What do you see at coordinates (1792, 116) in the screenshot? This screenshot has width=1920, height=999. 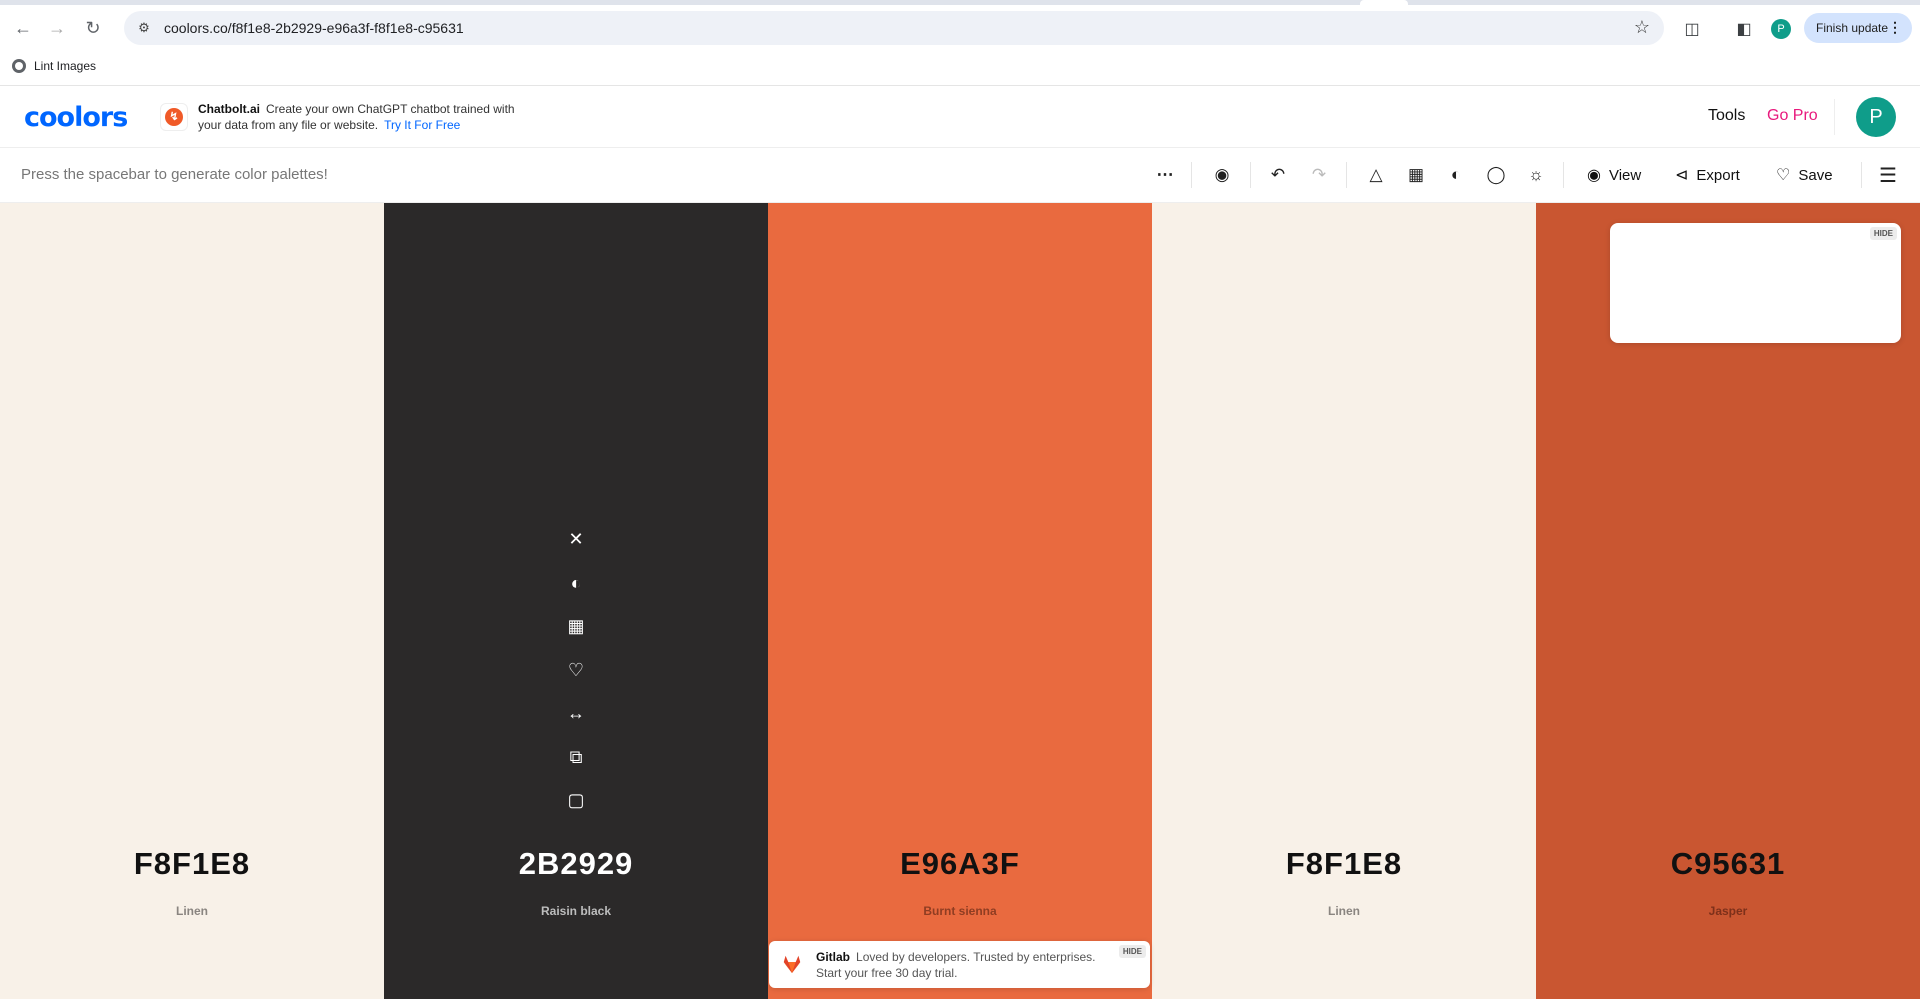 I see `go-pro-link: Go Pro` at bounding box center [1792, 116].